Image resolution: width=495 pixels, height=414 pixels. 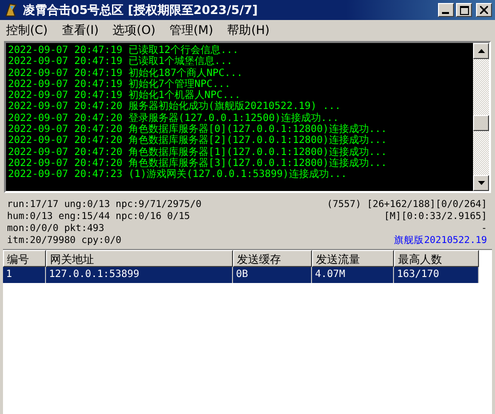 I want to click on column-header: 网关地址, so click(x=139, y=258).